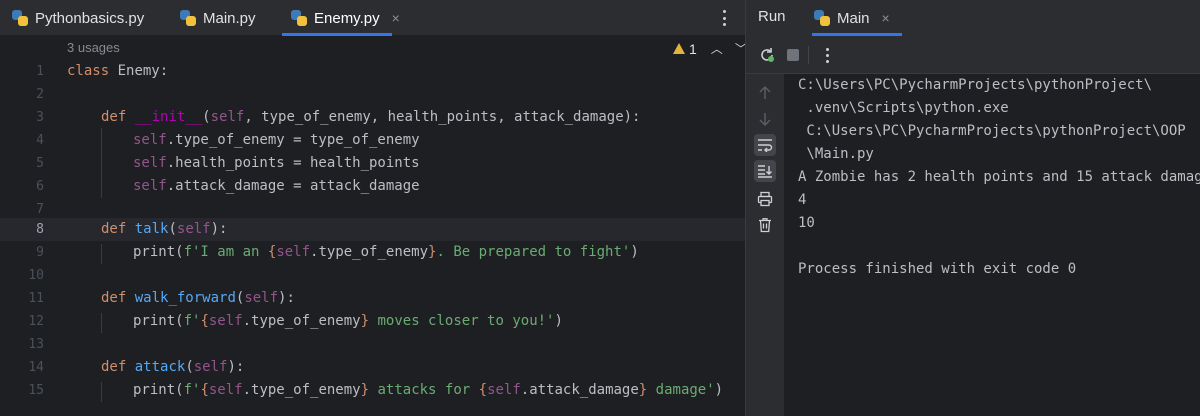 This screenshot has height=416, width=1200. I want to click on tab-run-main: Main ×, so click(852, 18).